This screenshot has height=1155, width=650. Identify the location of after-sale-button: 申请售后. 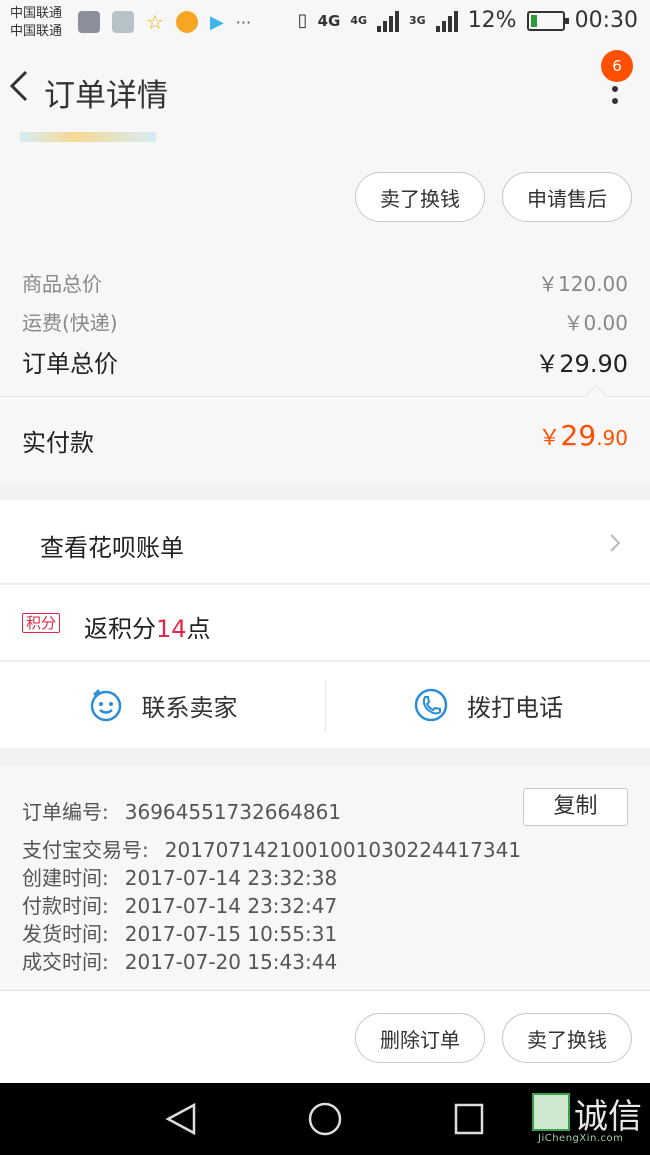
(567, 197).